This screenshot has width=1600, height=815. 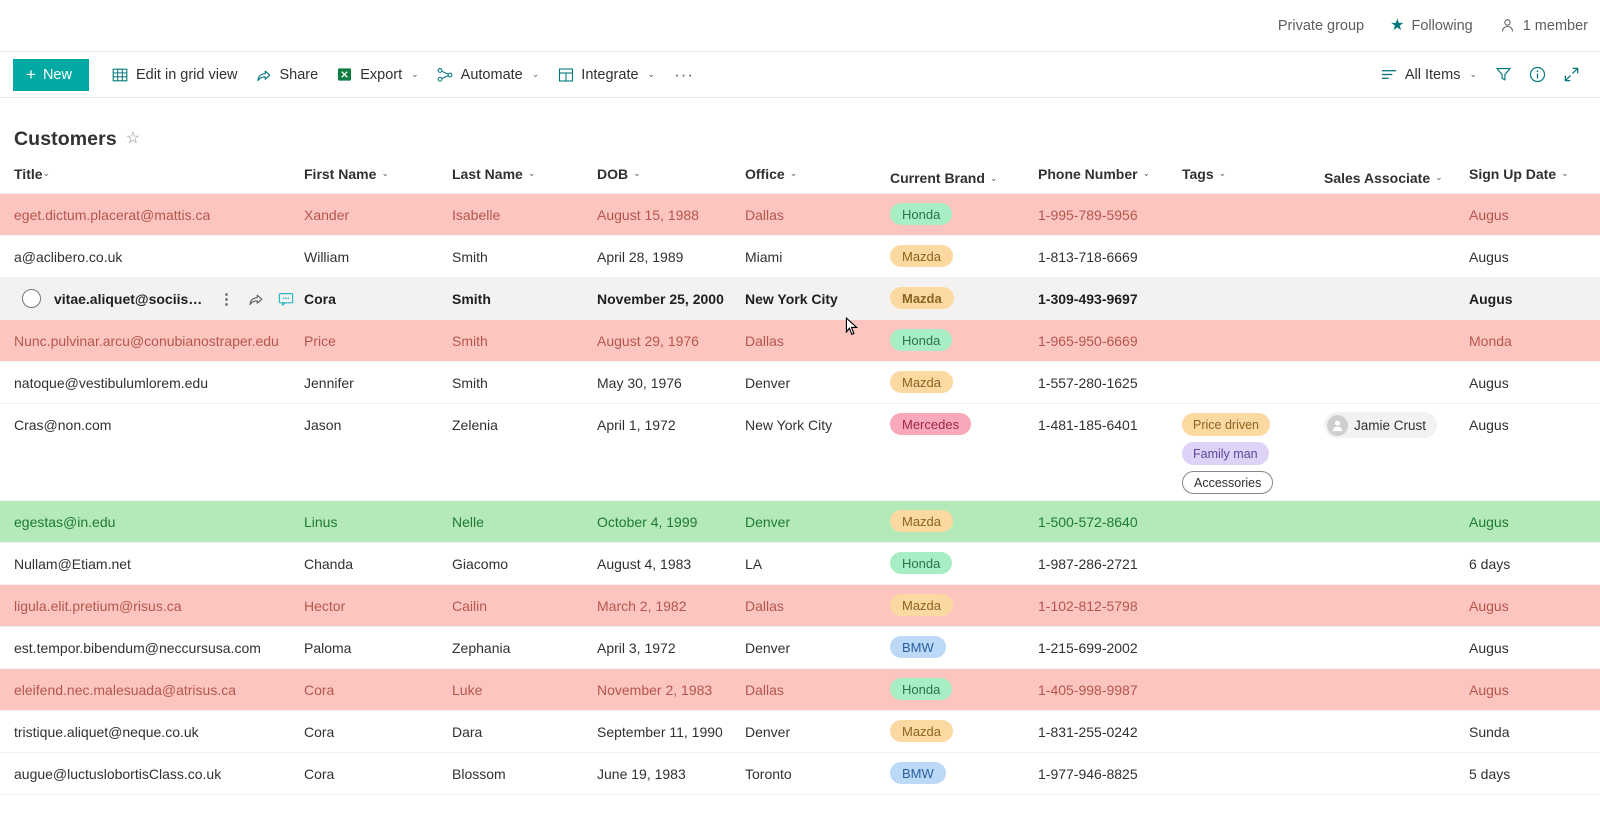 What do you see at coordinates (226, 299) in the screenshot?
I see `more-options-icon: ⋮` at bounding box center [226, 299].